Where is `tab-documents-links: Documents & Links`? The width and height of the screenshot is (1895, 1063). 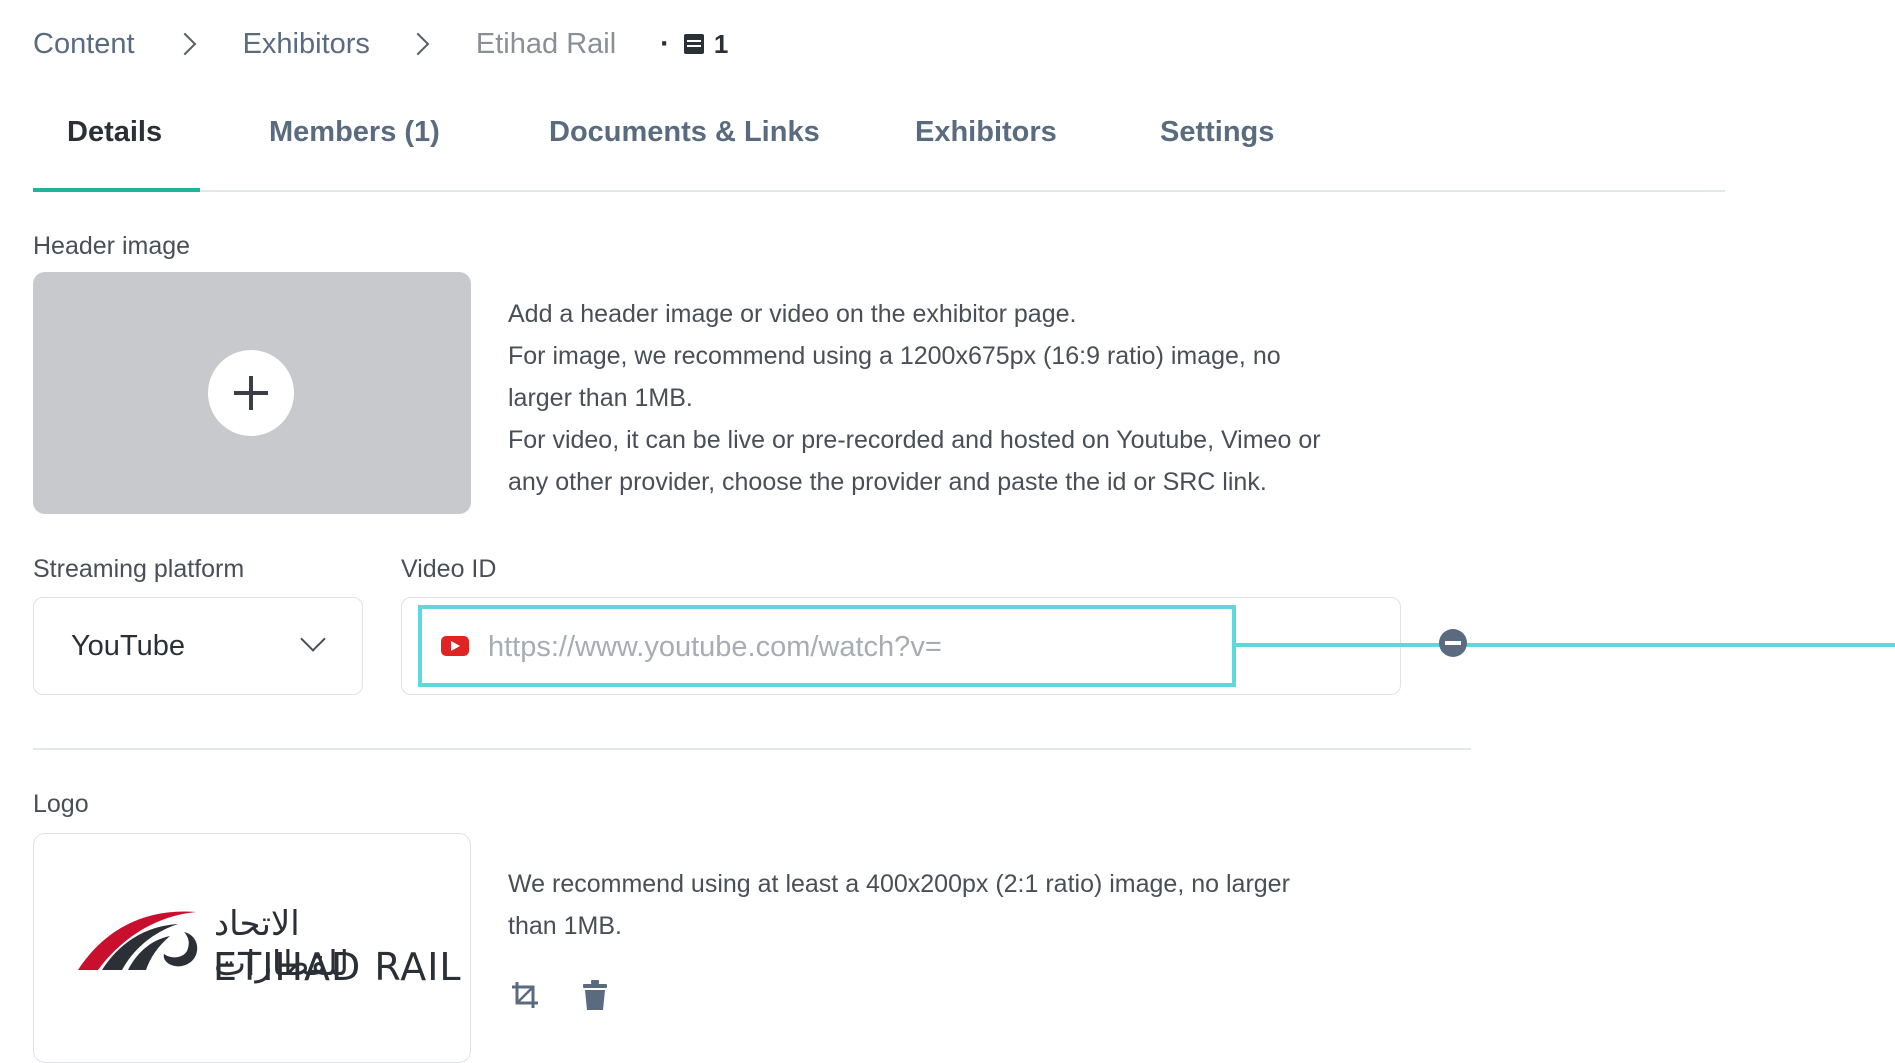 tab-documents-links: Documents & Links is located at coordinates (684, 132).